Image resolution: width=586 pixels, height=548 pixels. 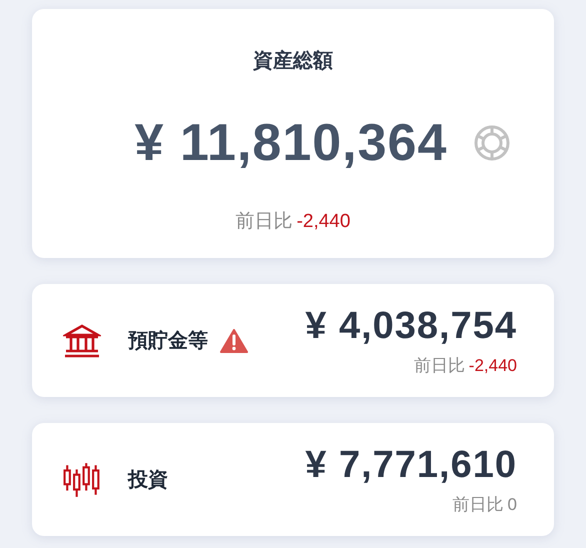 What do you see at coordinates (82, 341) in the screenshot?
I see `bank-icon` at bounding box center [82, 341].